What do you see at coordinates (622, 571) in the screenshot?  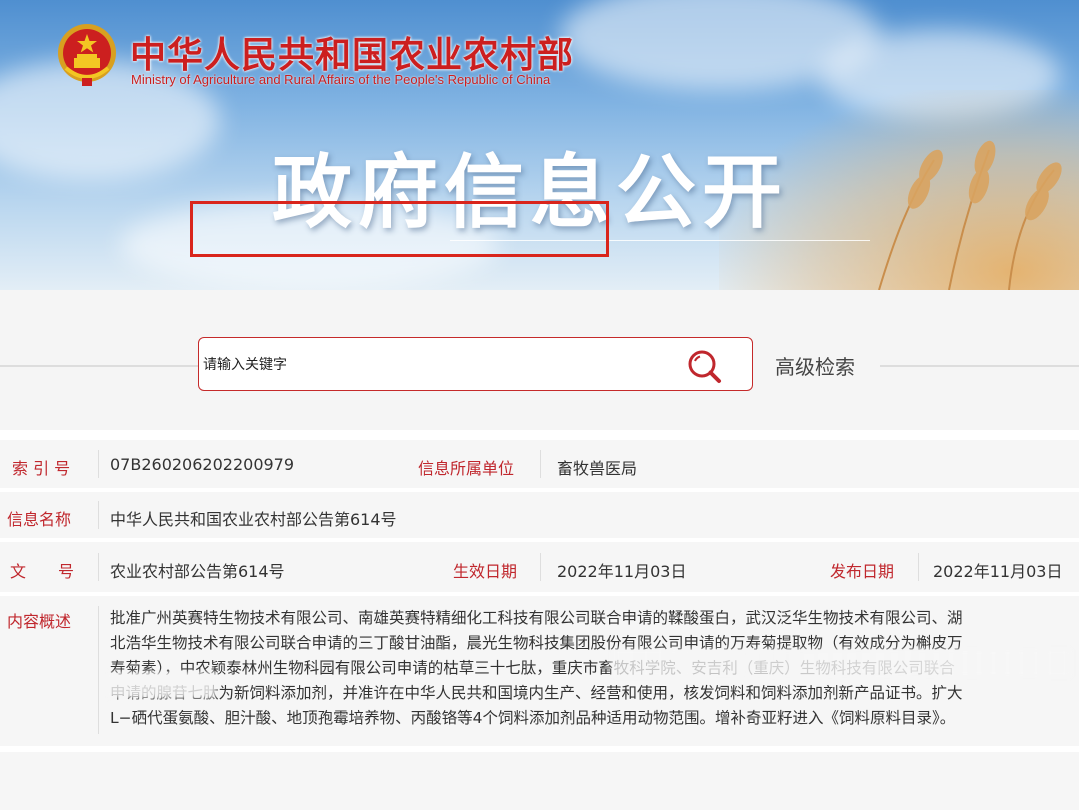 I see `effective-date-value: 2022年11月03日` at bounding box center [622, 571].